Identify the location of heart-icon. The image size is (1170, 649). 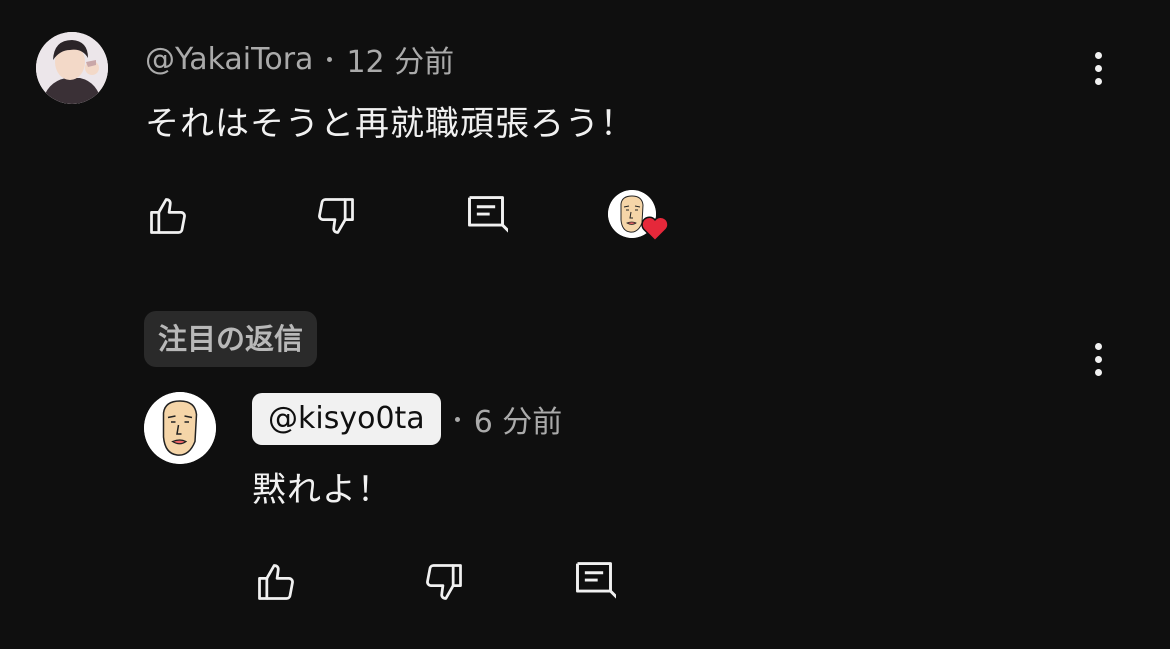
(655, 229).